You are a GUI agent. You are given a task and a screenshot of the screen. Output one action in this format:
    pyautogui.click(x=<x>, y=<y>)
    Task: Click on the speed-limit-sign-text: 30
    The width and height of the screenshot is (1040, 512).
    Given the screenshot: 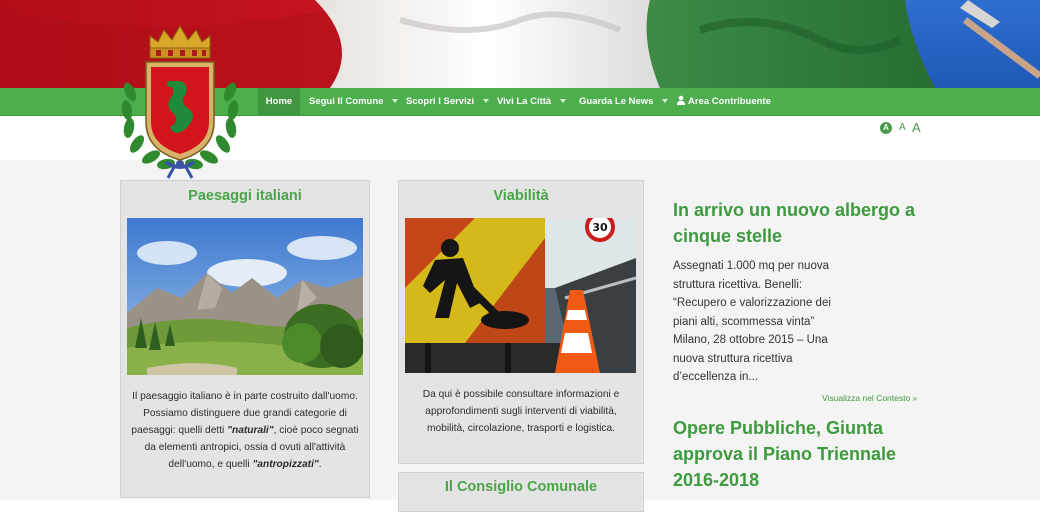 What is the action you would take?
    pyautogui.click(x=600, y=227)
    